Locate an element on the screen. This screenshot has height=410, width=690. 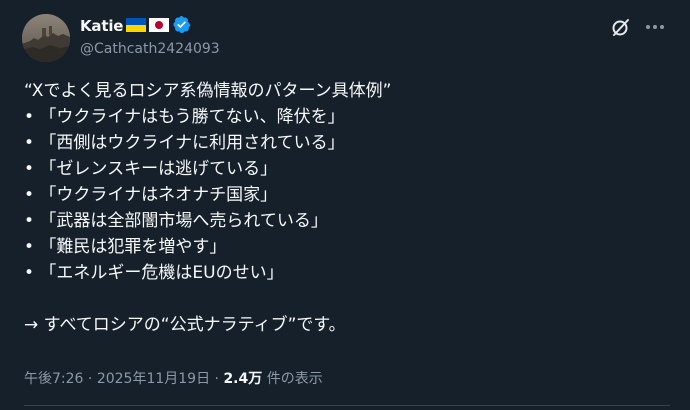
post-line: • 「難民は犯罪を増やす」 is located at coordinates (125, 247).